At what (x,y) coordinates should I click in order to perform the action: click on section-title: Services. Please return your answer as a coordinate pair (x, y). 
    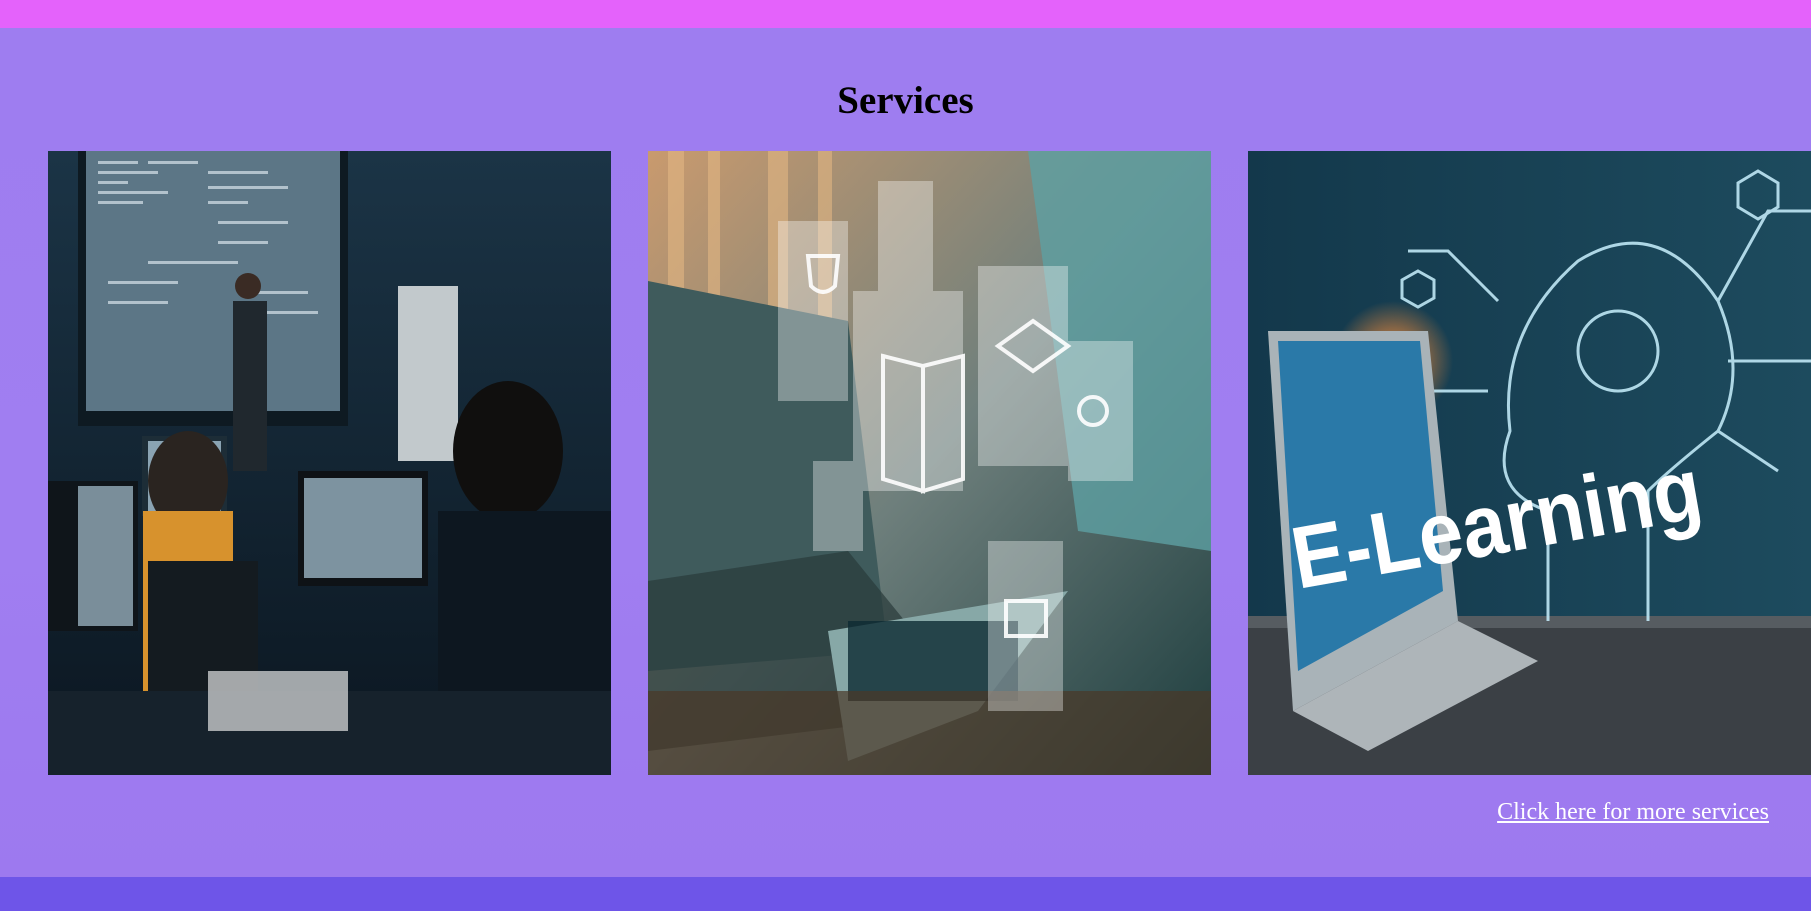
    Looking at the image, I should click on (905, 100).